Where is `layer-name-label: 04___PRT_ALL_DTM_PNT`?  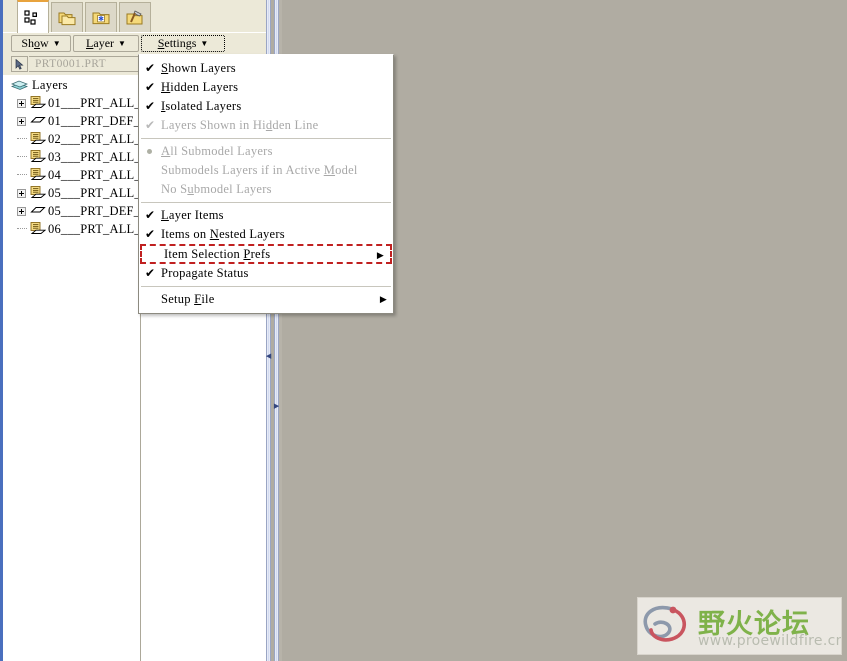
layer-name-label: 04___PRT_ALL_DTM_PNT is located at coordinates (95, 175).